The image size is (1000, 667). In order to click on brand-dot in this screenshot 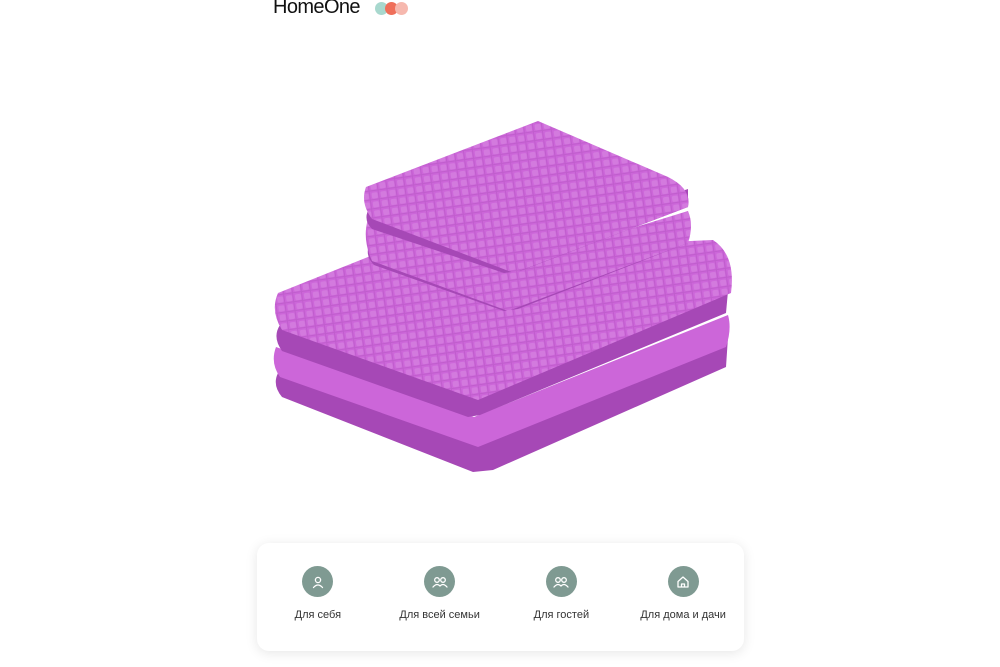, I will do `click(402, 8)`.